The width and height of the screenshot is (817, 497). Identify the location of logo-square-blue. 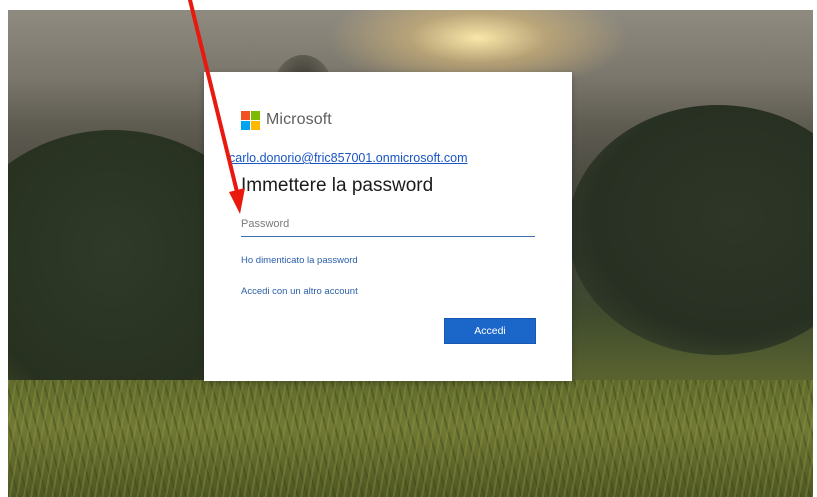
(245, 125).